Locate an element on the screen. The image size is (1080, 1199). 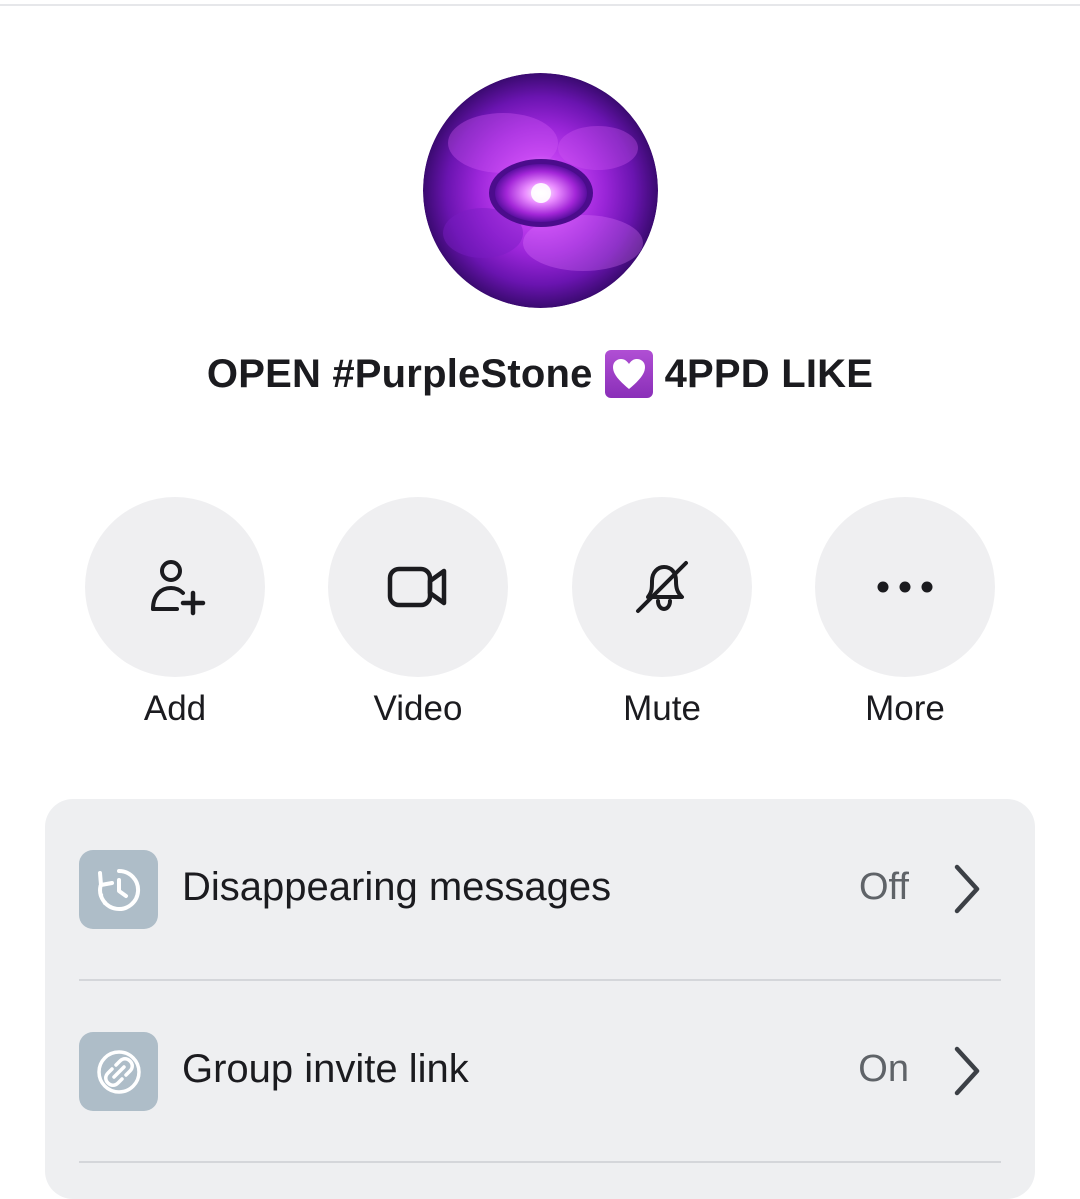
more-button: More is located at coordinates (905, 617).